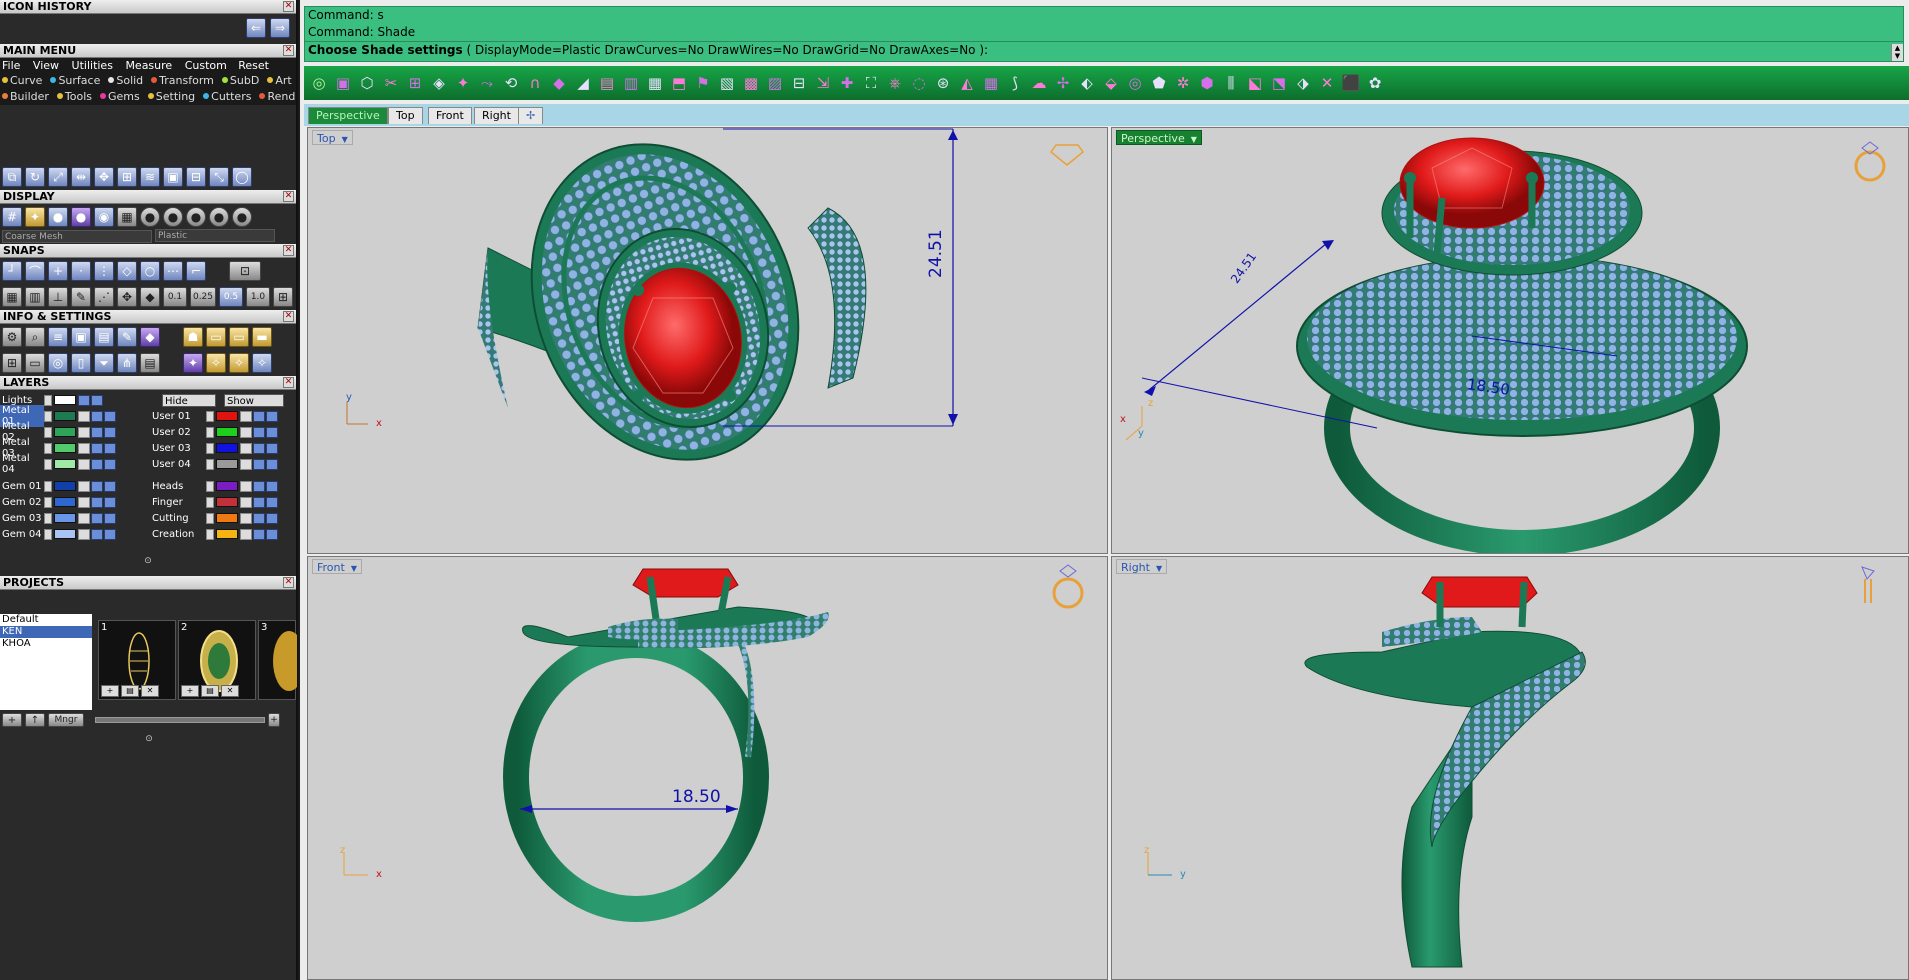 Image resolution: width=1909 pixels, height=980 pixels. I want to click on tab-front: Front, so click(450, 115).